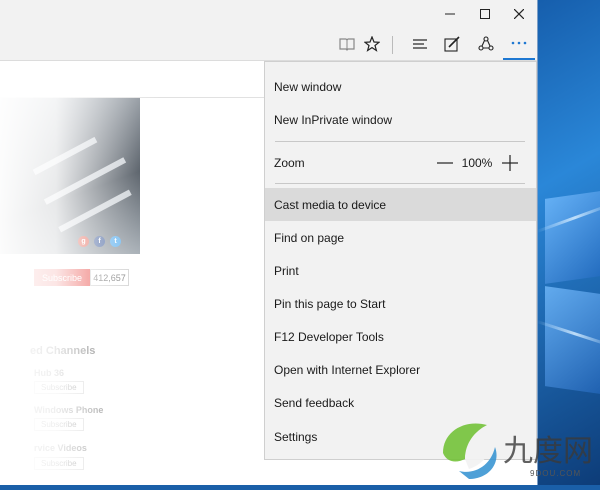 This screenshot has height=490, width=600. What do you see at coordinates (519, 44) in the screenshot?
I see `more-actions-icon` at bounding box center [519, 44].